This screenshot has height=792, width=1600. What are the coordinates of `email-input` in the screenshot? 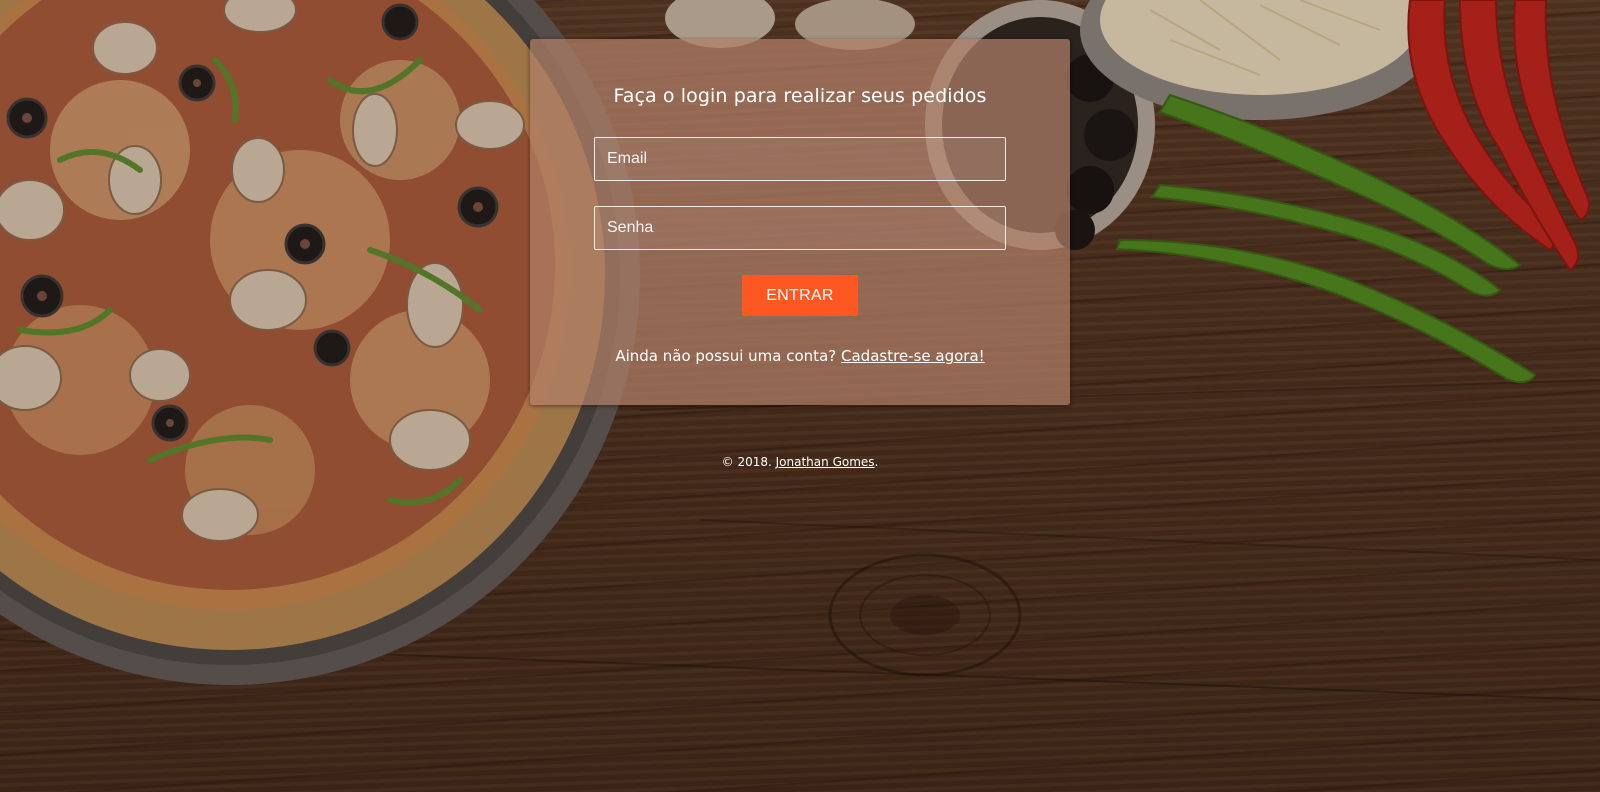 It's located at (800, 159).